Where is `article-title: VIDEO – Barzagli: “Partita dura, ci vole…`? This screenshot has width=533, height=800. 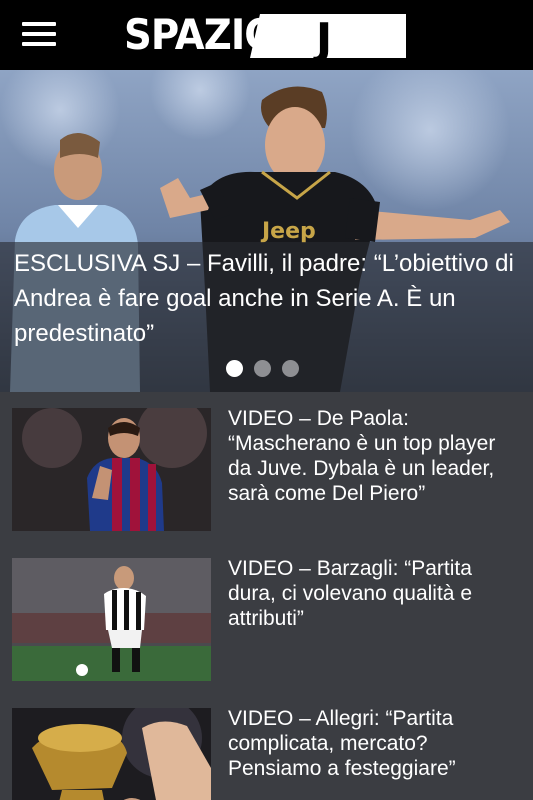
article-title: VIDEO – Barzagli: “Partita dura, ci vole… is located at coordinates (350, 593).